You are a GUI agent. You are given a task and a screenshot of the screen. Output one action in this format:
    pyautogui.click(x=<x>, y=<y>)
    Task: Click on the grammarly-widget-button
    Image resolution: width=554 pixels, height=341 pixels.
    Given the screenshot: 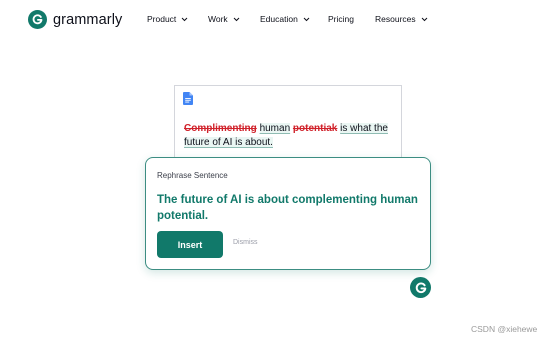 What is the action you would take?
    pyautogui.click(x=420, y=287)
    